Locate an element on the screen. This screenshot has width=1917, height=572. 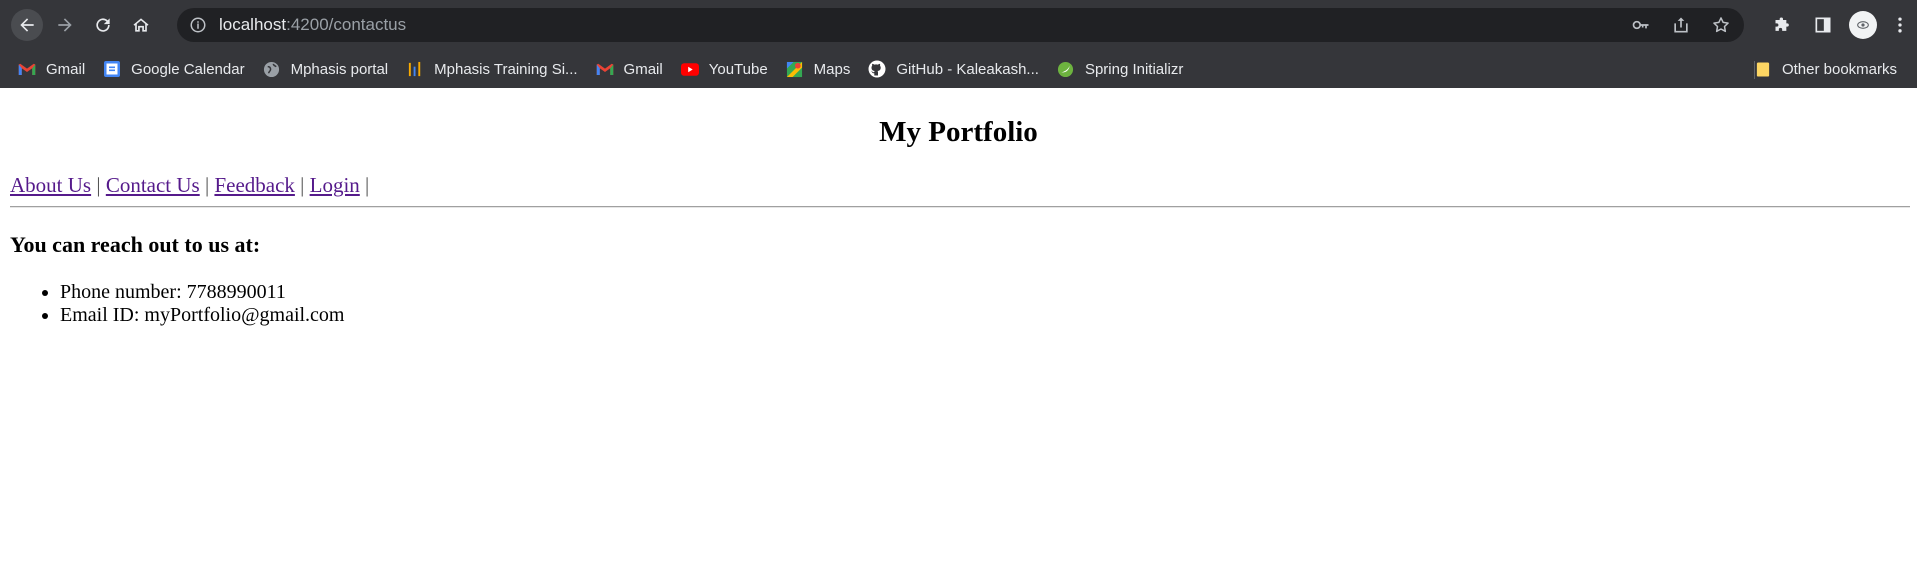
bookmark-gmail-2: Gmail is located at coordinates (630, 69).